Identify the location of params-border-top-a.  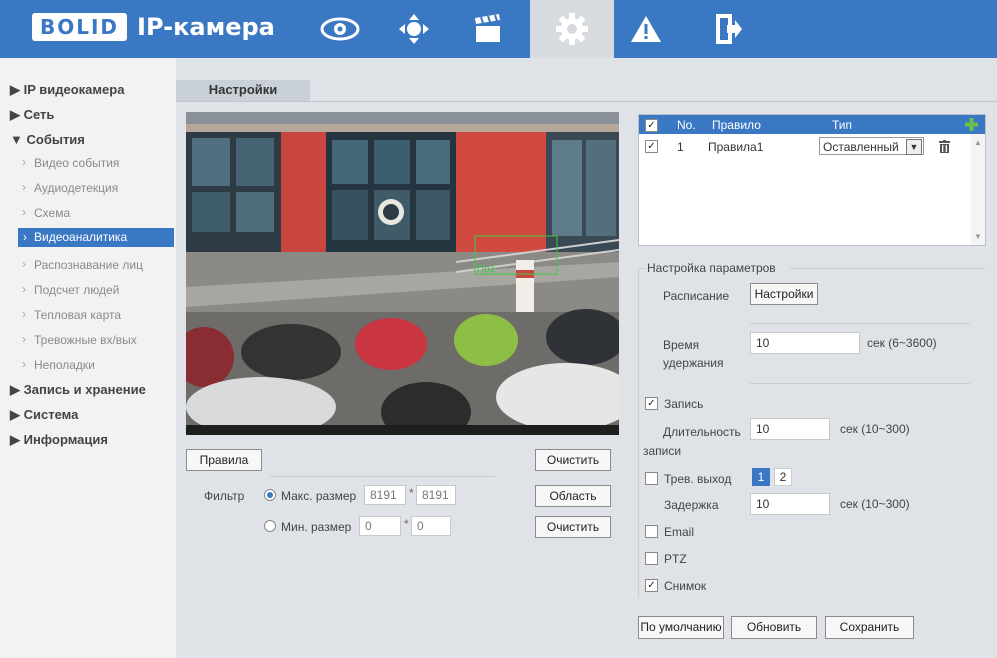
(642, 268).